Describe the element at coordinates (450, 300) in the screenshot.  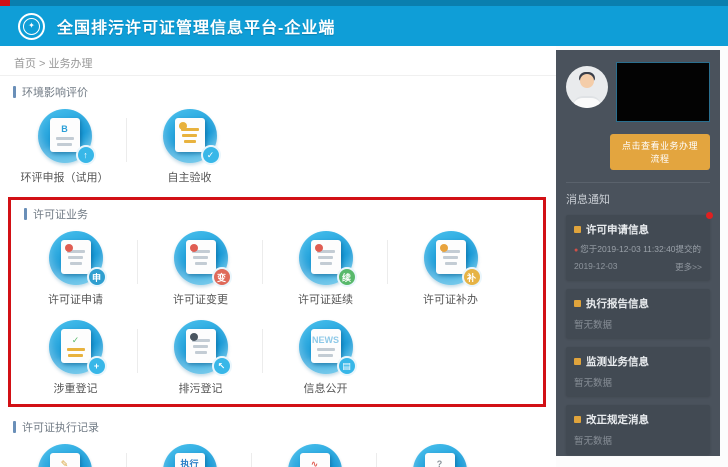
I see `app-item-label: 许可证补办` at that location.